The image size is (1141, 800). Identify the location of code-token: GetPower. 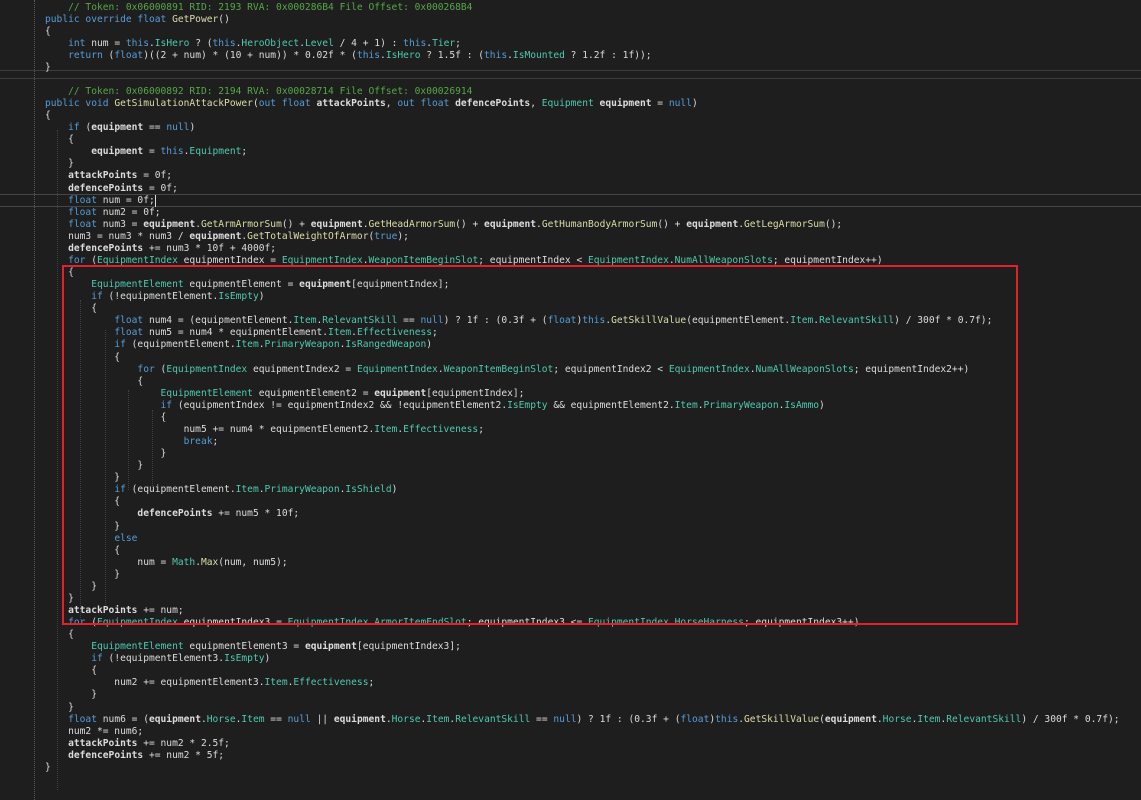
(195, 19).